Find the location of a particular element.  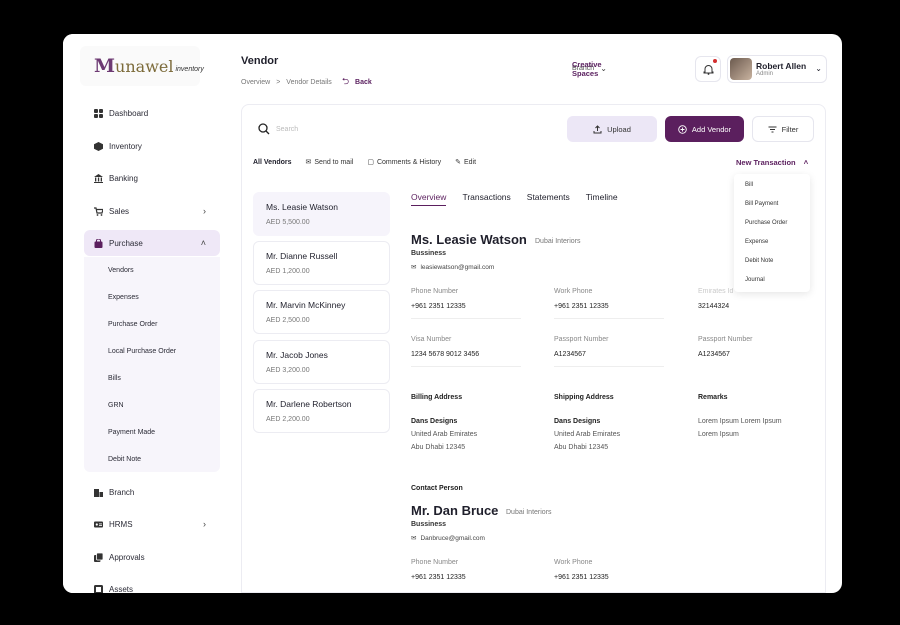

tab-overview: Overview is located at coordinates (429, 199).